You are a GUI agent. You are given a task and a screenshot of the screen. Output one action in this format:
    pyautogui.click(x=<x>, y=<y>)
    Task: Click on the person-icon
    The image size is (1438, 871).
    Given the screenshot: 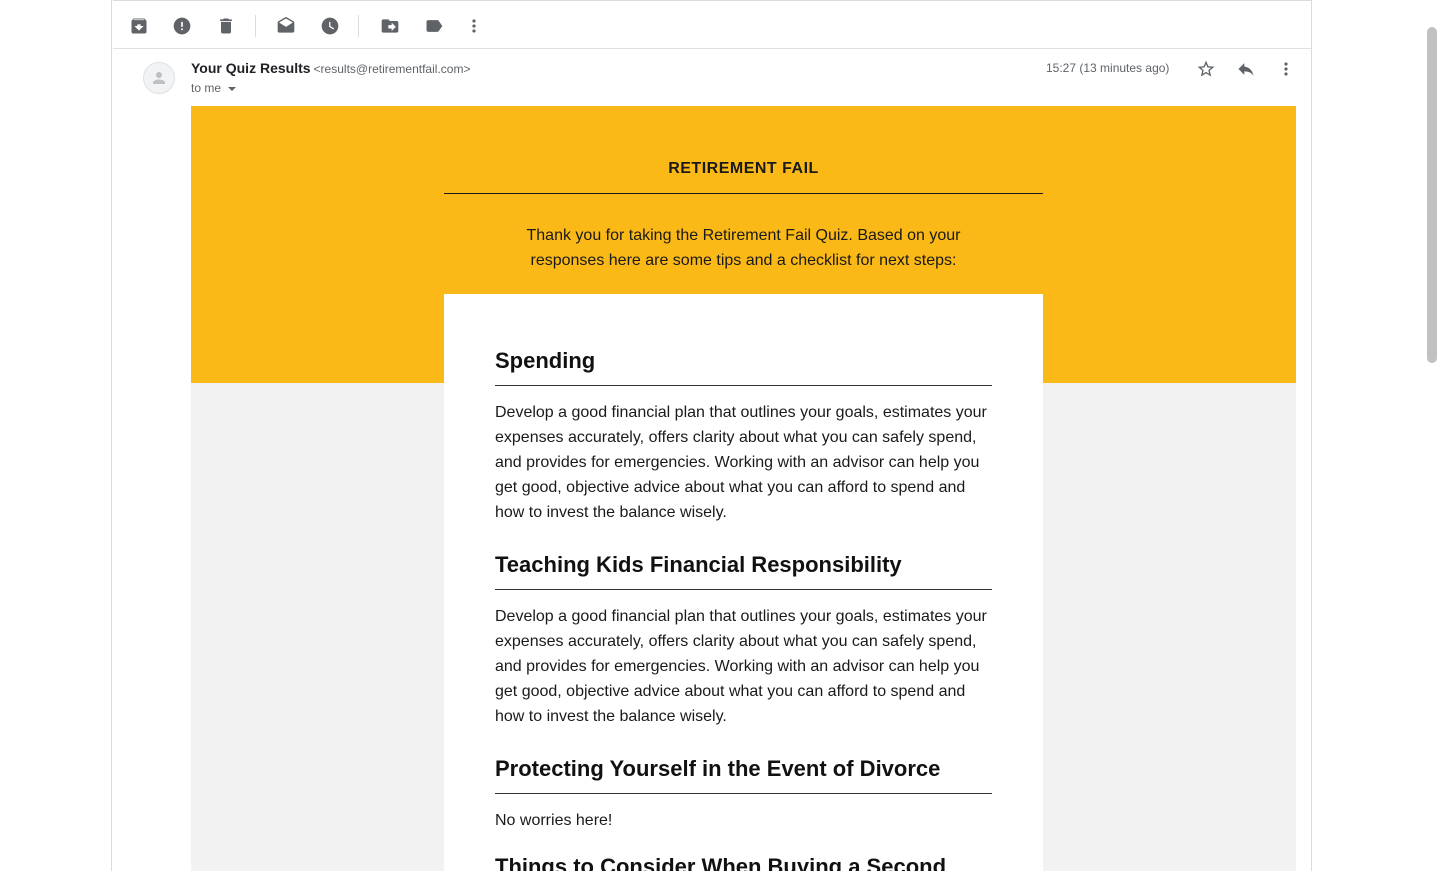 What is the action you would take?
    pyautogui.click(x=159, y=78)
    